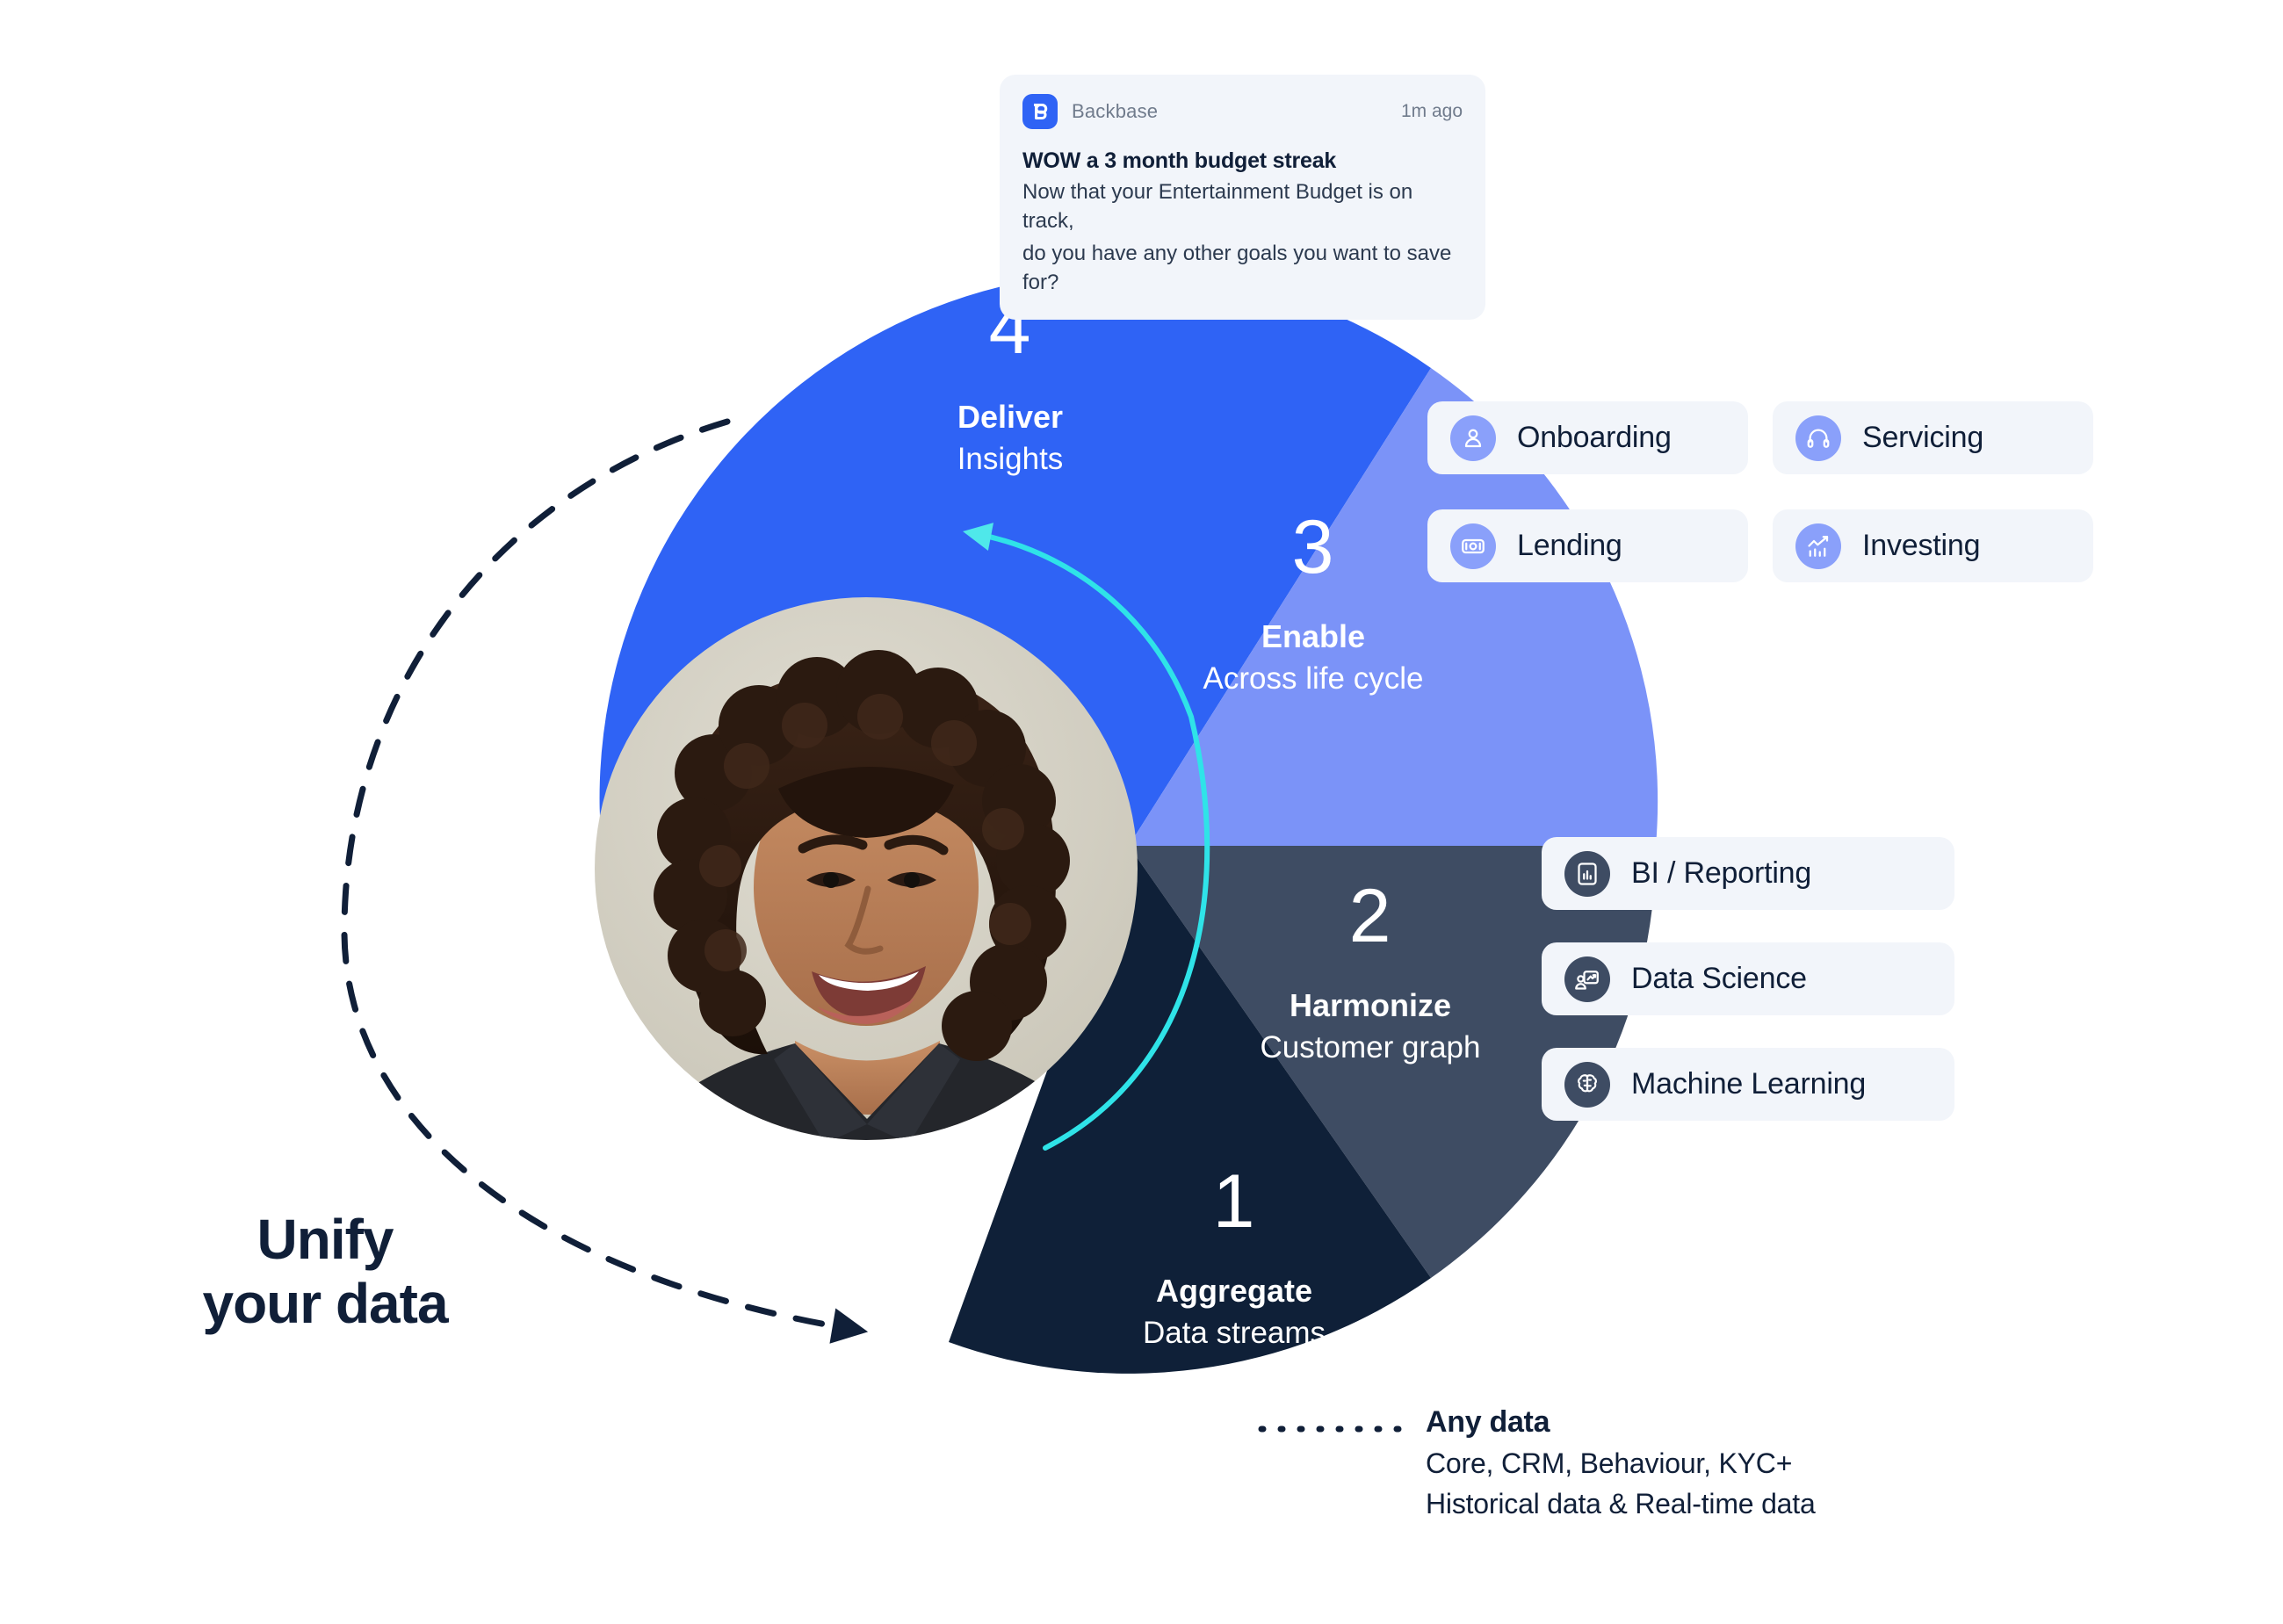  I want to click on backbase-logo-icon, so click(1040, 112).